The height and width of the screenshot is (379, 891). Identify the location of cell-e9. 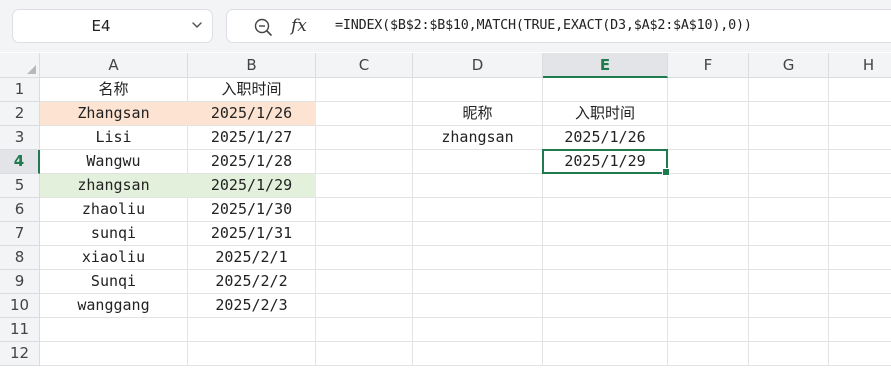
(605, 282).